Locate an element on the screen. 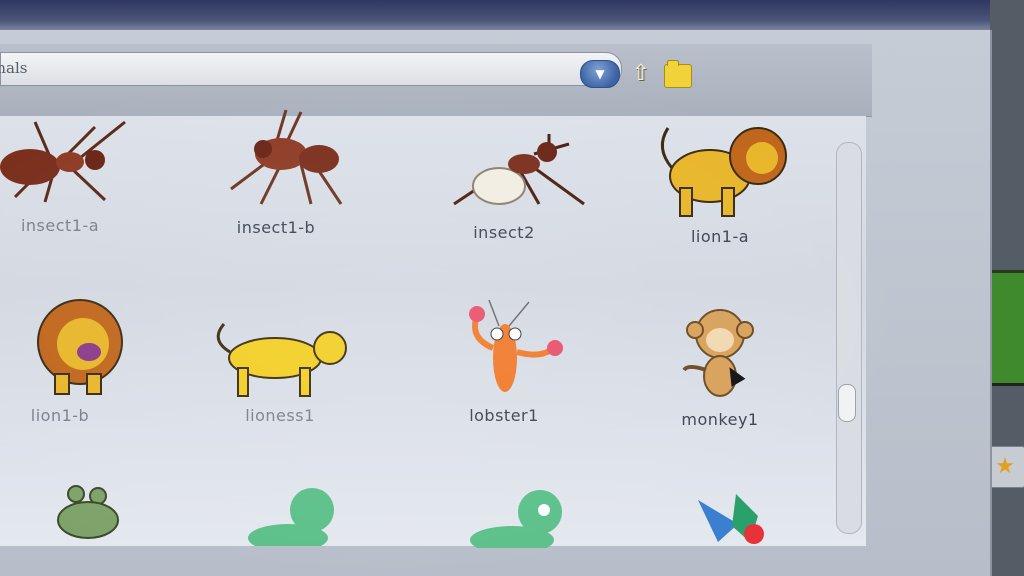 This screenshot has height=576, width=1024. monkey-image is located at coordinates (718, 353).